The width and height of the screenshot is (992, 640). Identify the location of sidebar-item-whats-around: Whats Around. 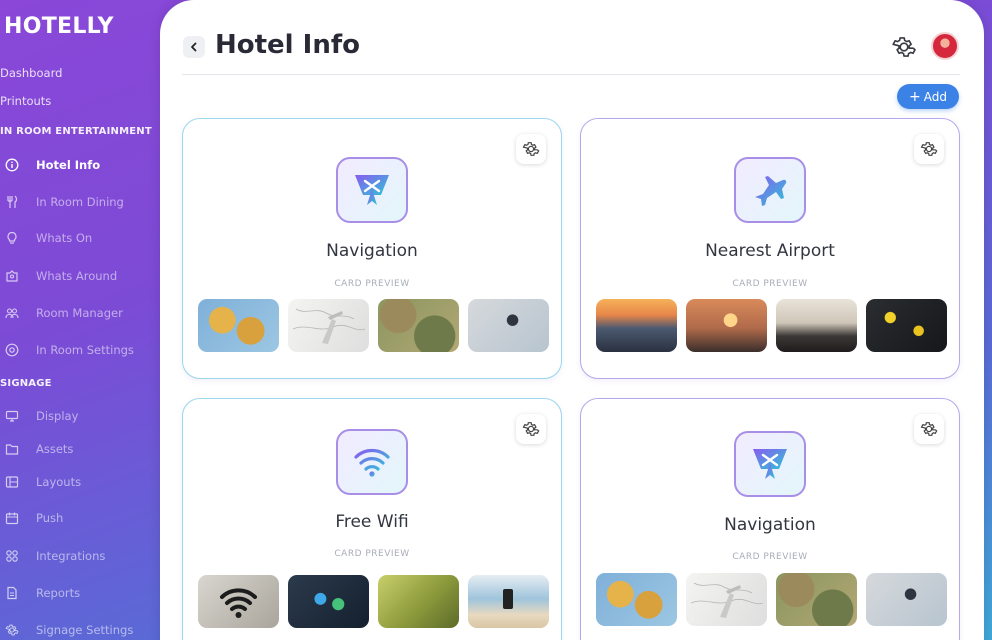
(80, 276).